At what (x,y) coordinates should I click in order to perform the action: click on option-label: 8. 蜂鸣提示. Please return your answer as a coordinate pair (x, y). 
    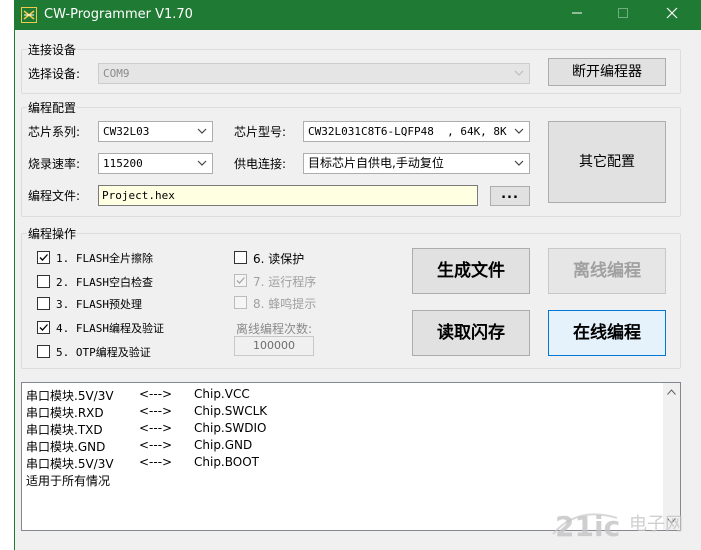
    Looking at the image, I should click on (285, 304).